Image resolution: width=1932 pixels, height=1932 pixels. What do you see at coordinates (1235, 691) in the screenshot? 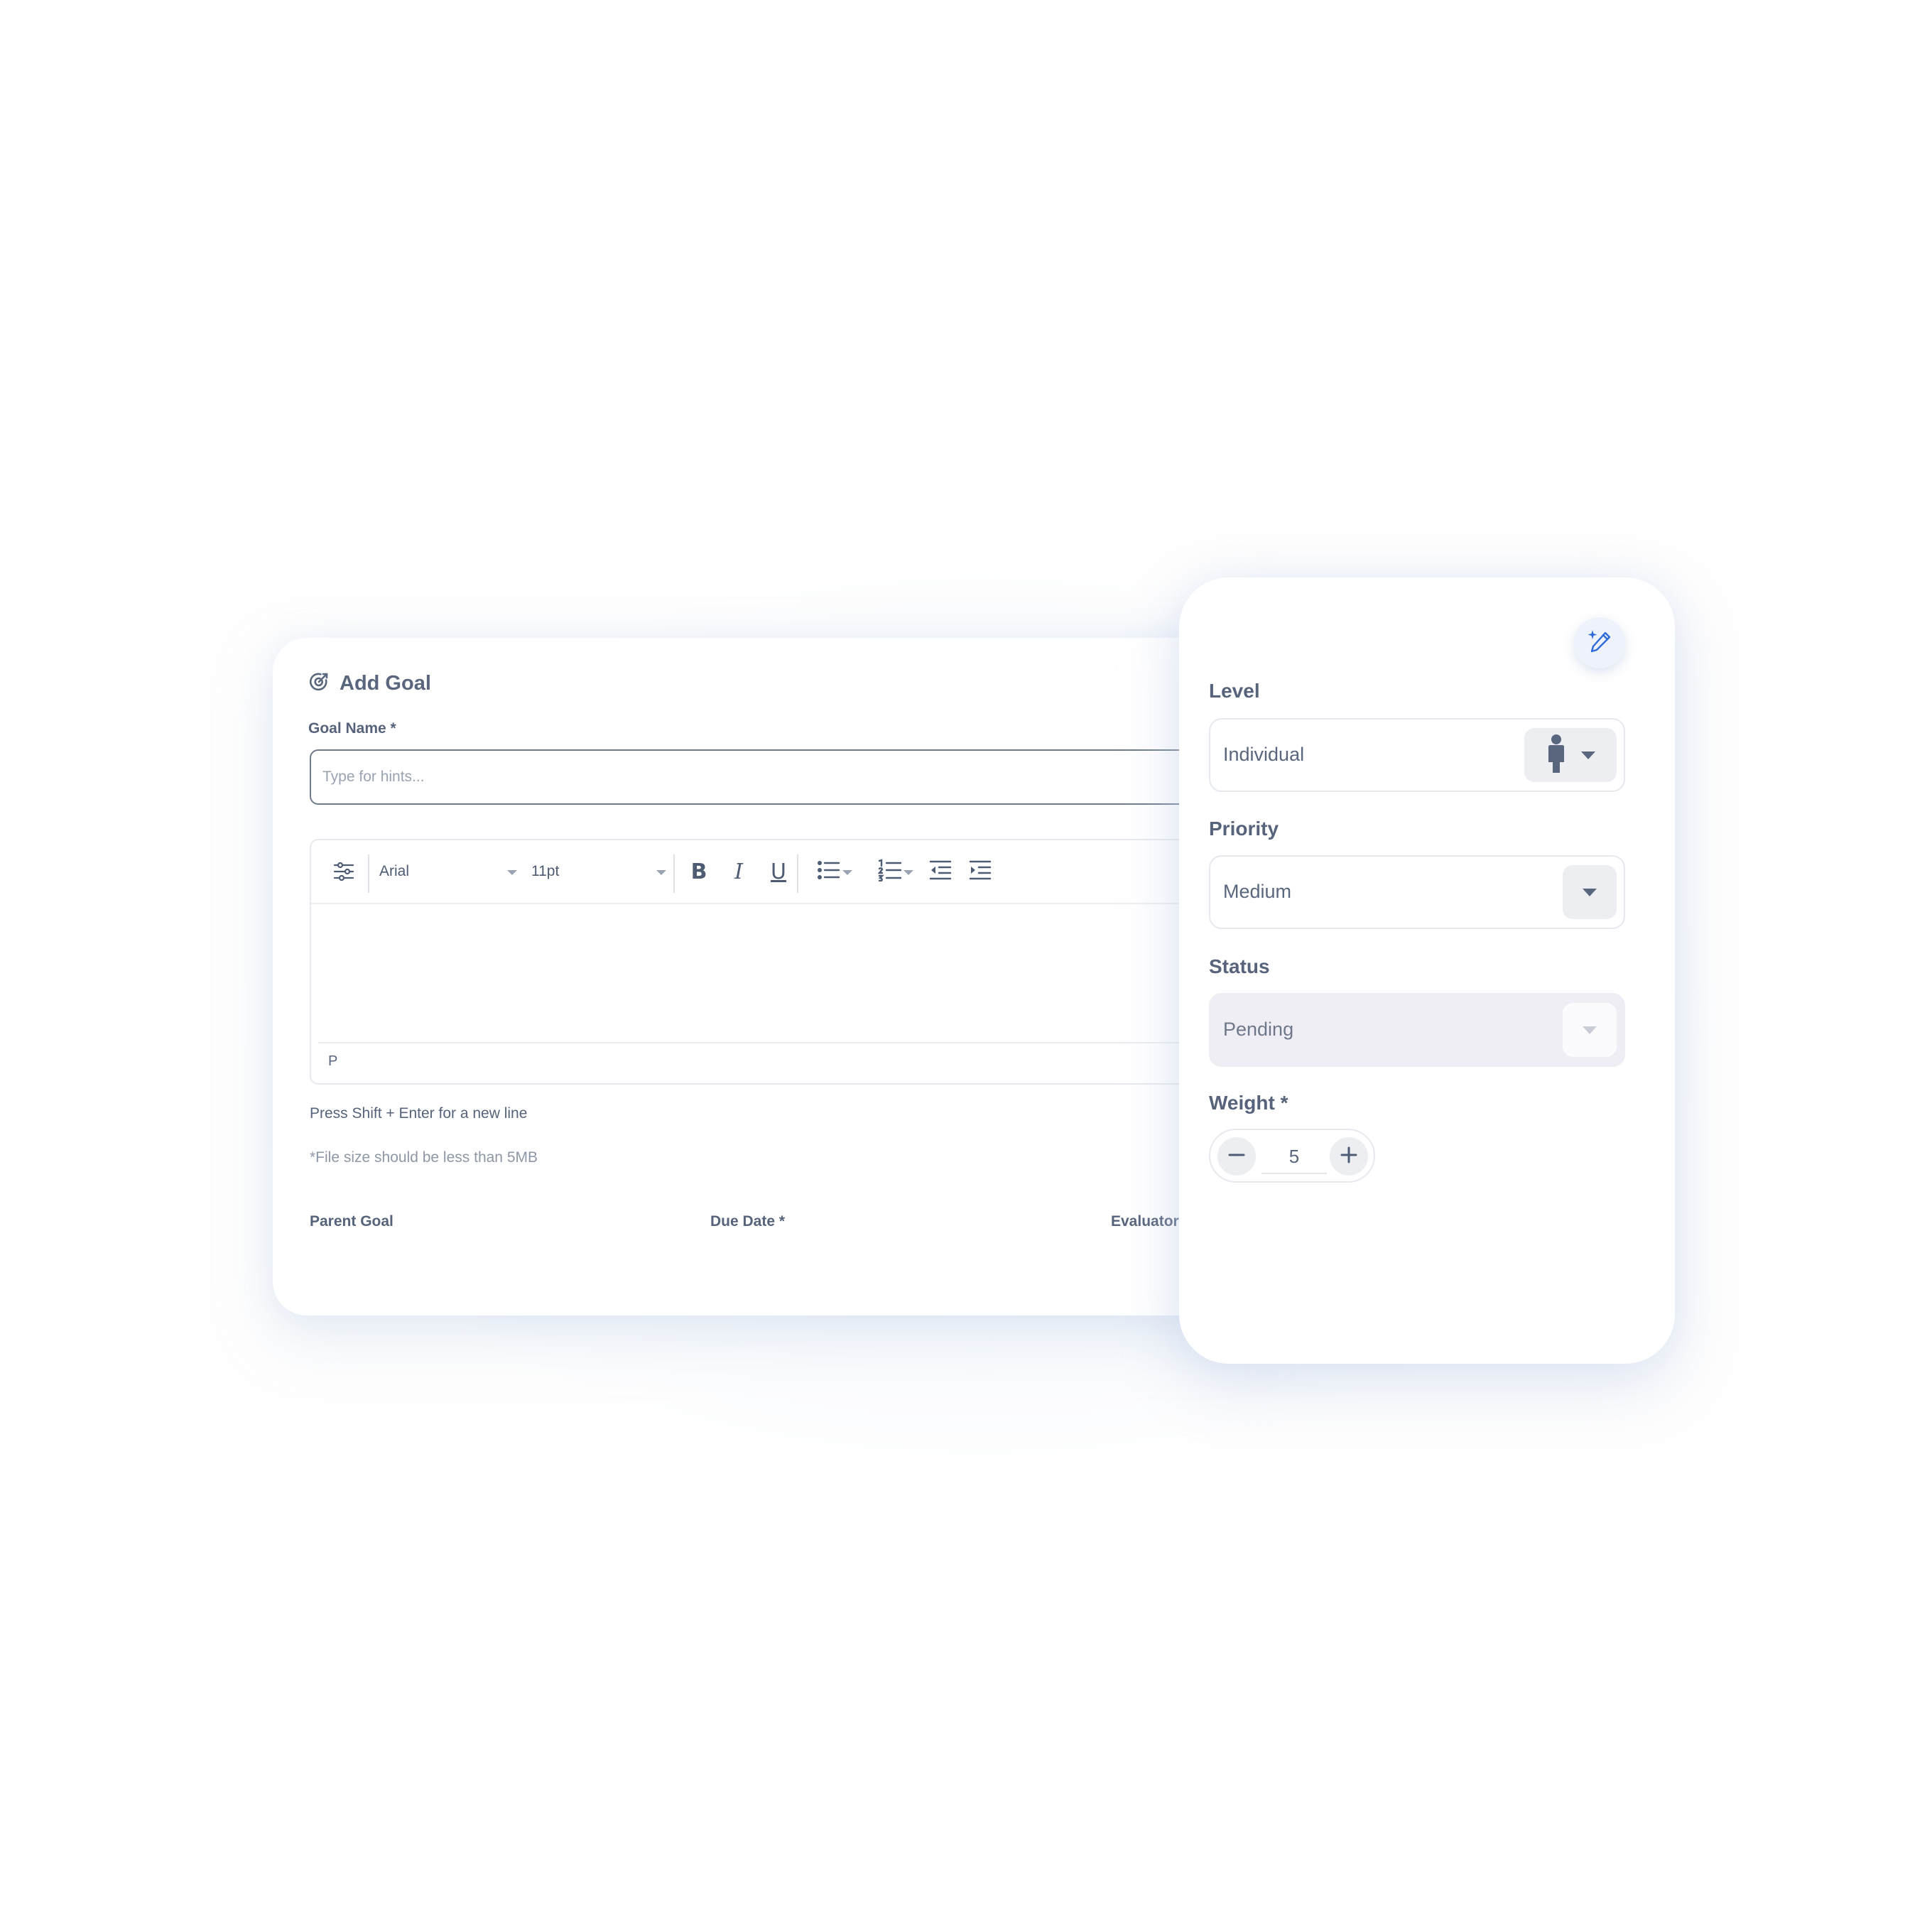
I see `level-label: Level` at bounding box center [1235, 691].